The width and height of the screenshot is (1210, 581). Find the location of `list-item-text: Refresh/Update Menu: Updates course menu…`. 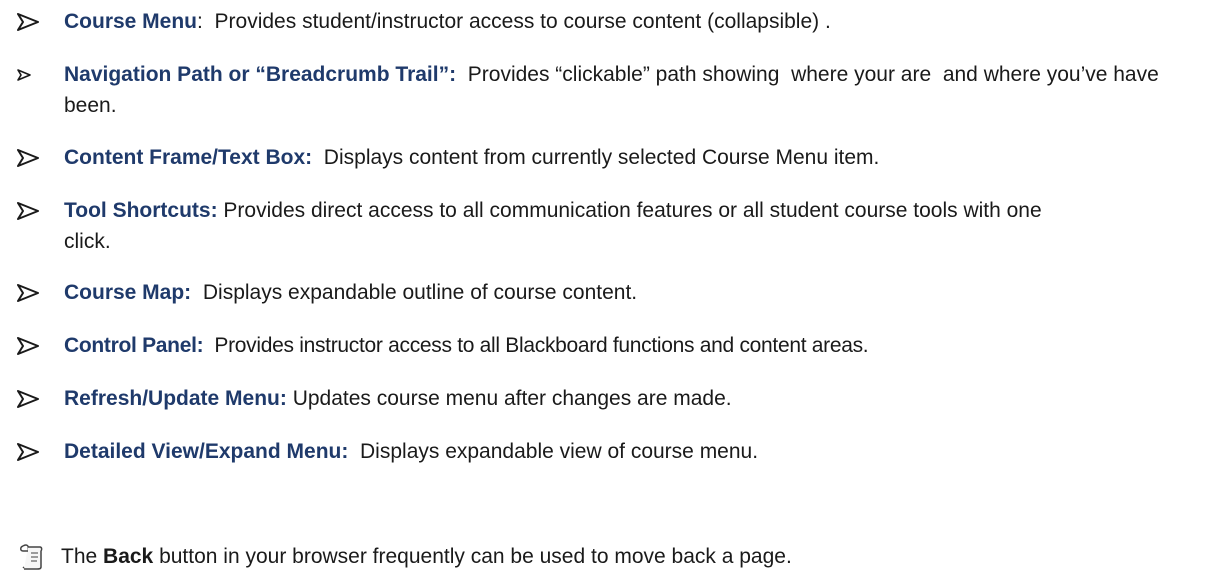

list-item-text: Refresh/Update Menu: Updates course menu… is located at coordinates (634, 398).